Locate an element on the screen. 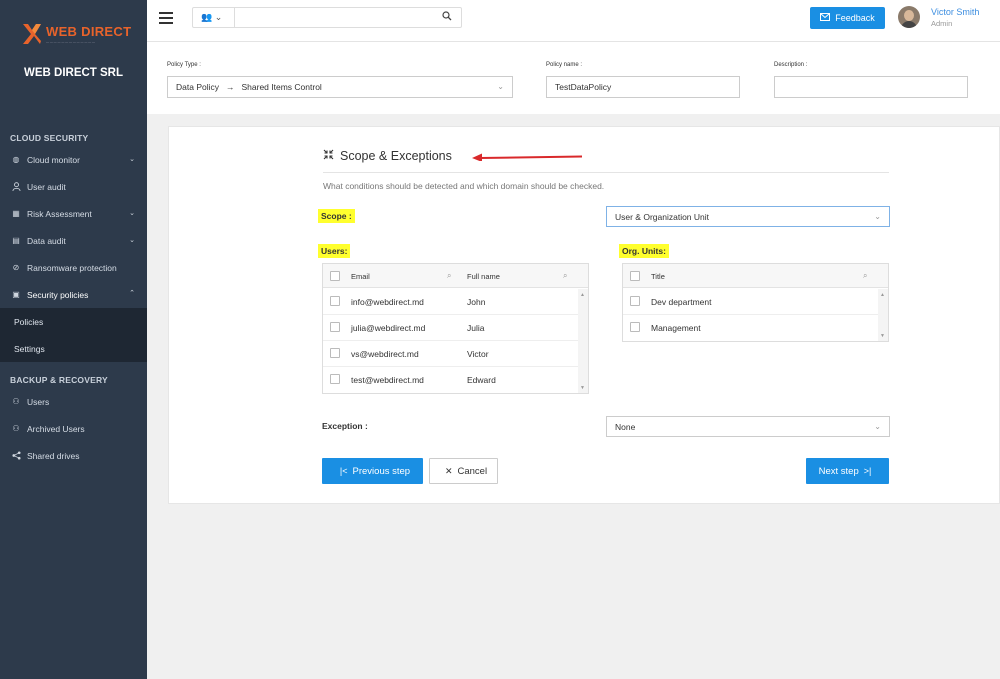  title-text: Scope & Exceptions is located at coordinates (396, 156).